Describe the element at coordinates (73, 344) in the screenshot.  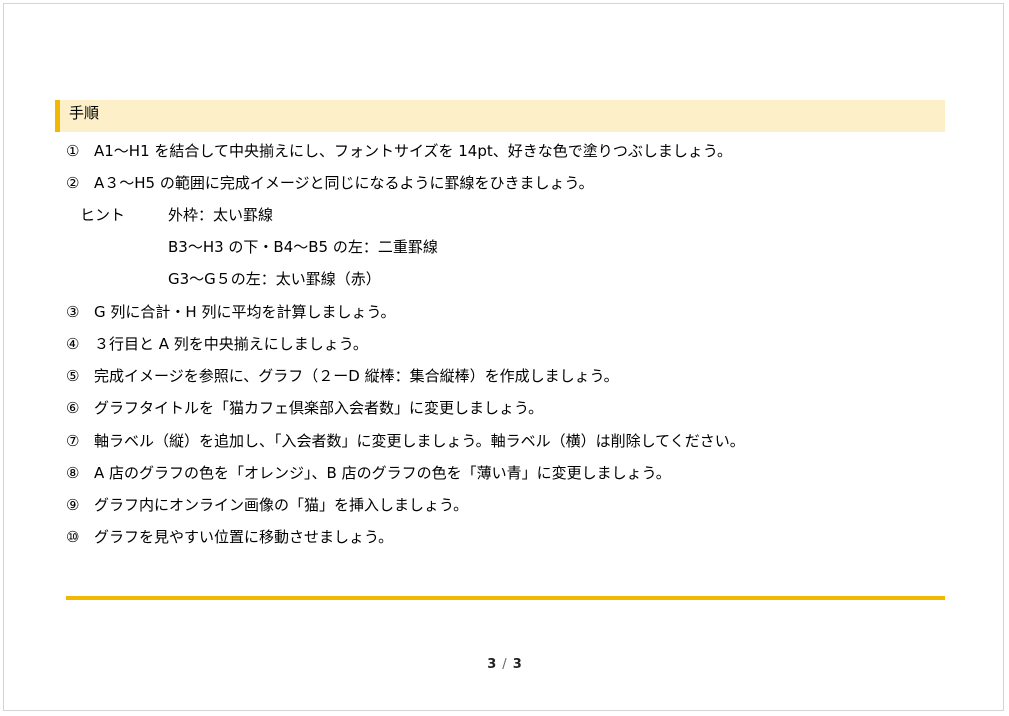
I see `step-number: ④` at that location.